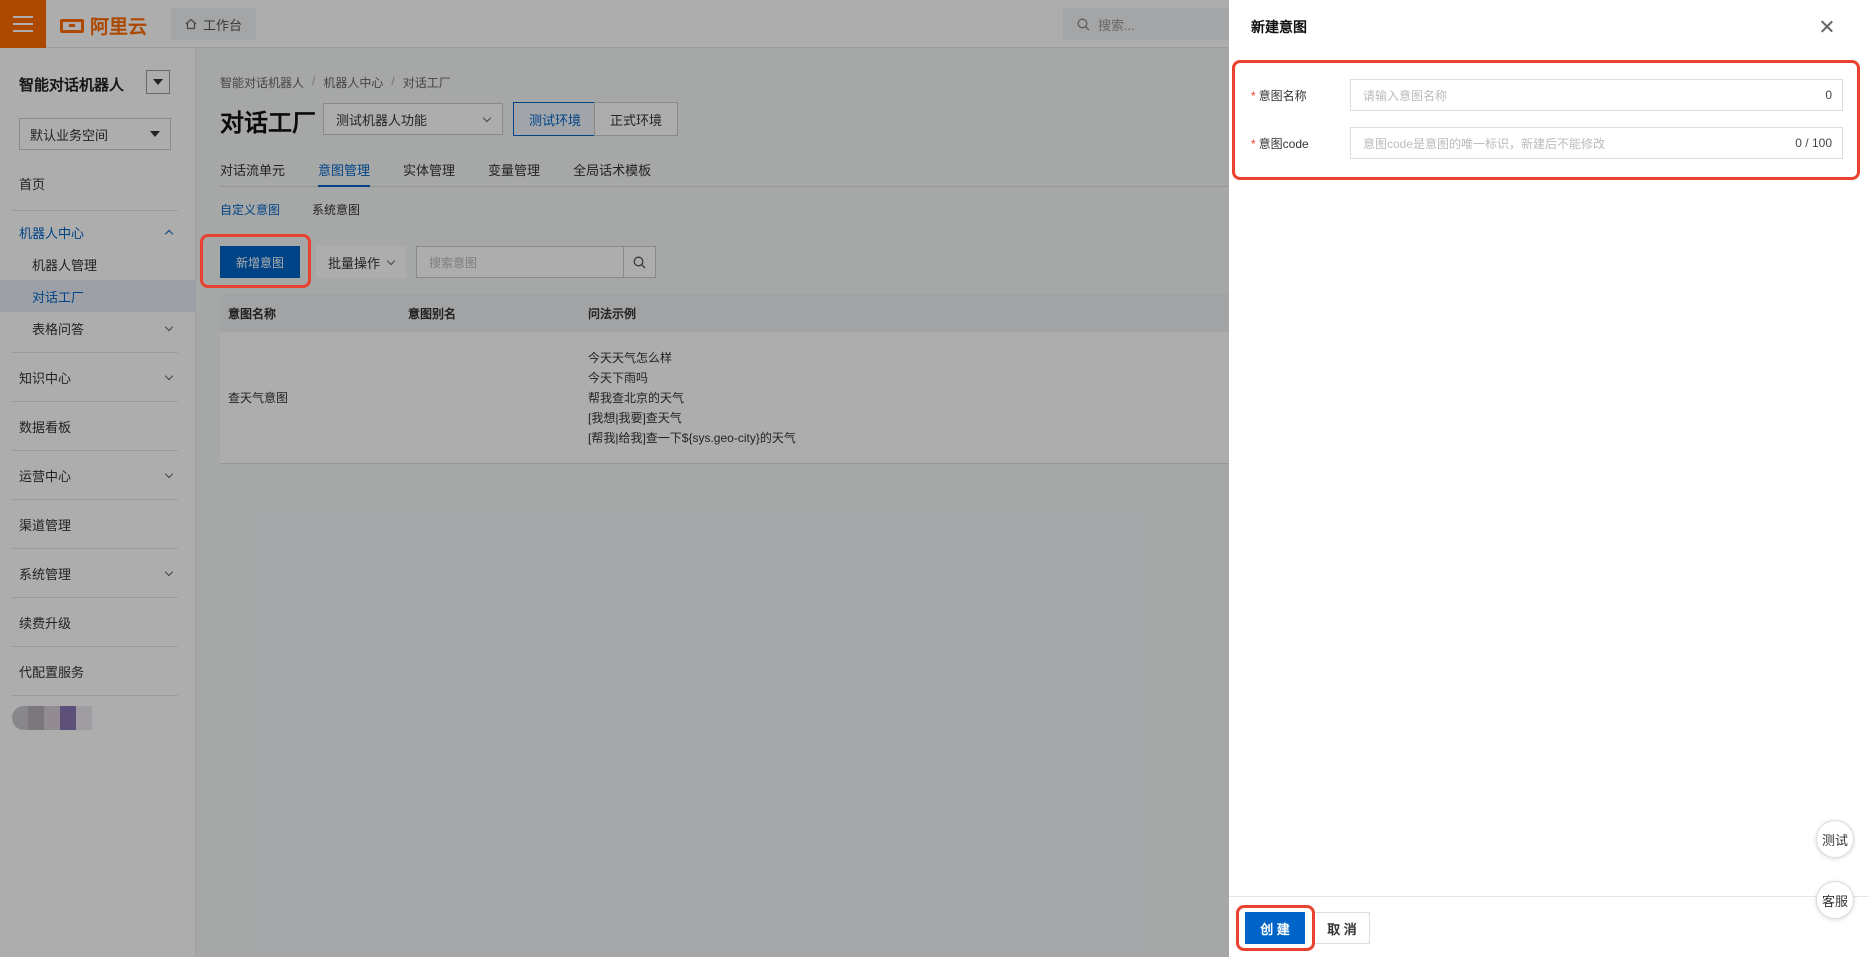 The image size is (1869, 957). What do you see at coordinates (1835, 900) in the screenshot?
I see `customer-service-float-button: 客服` at bounding box center [1835, 900].